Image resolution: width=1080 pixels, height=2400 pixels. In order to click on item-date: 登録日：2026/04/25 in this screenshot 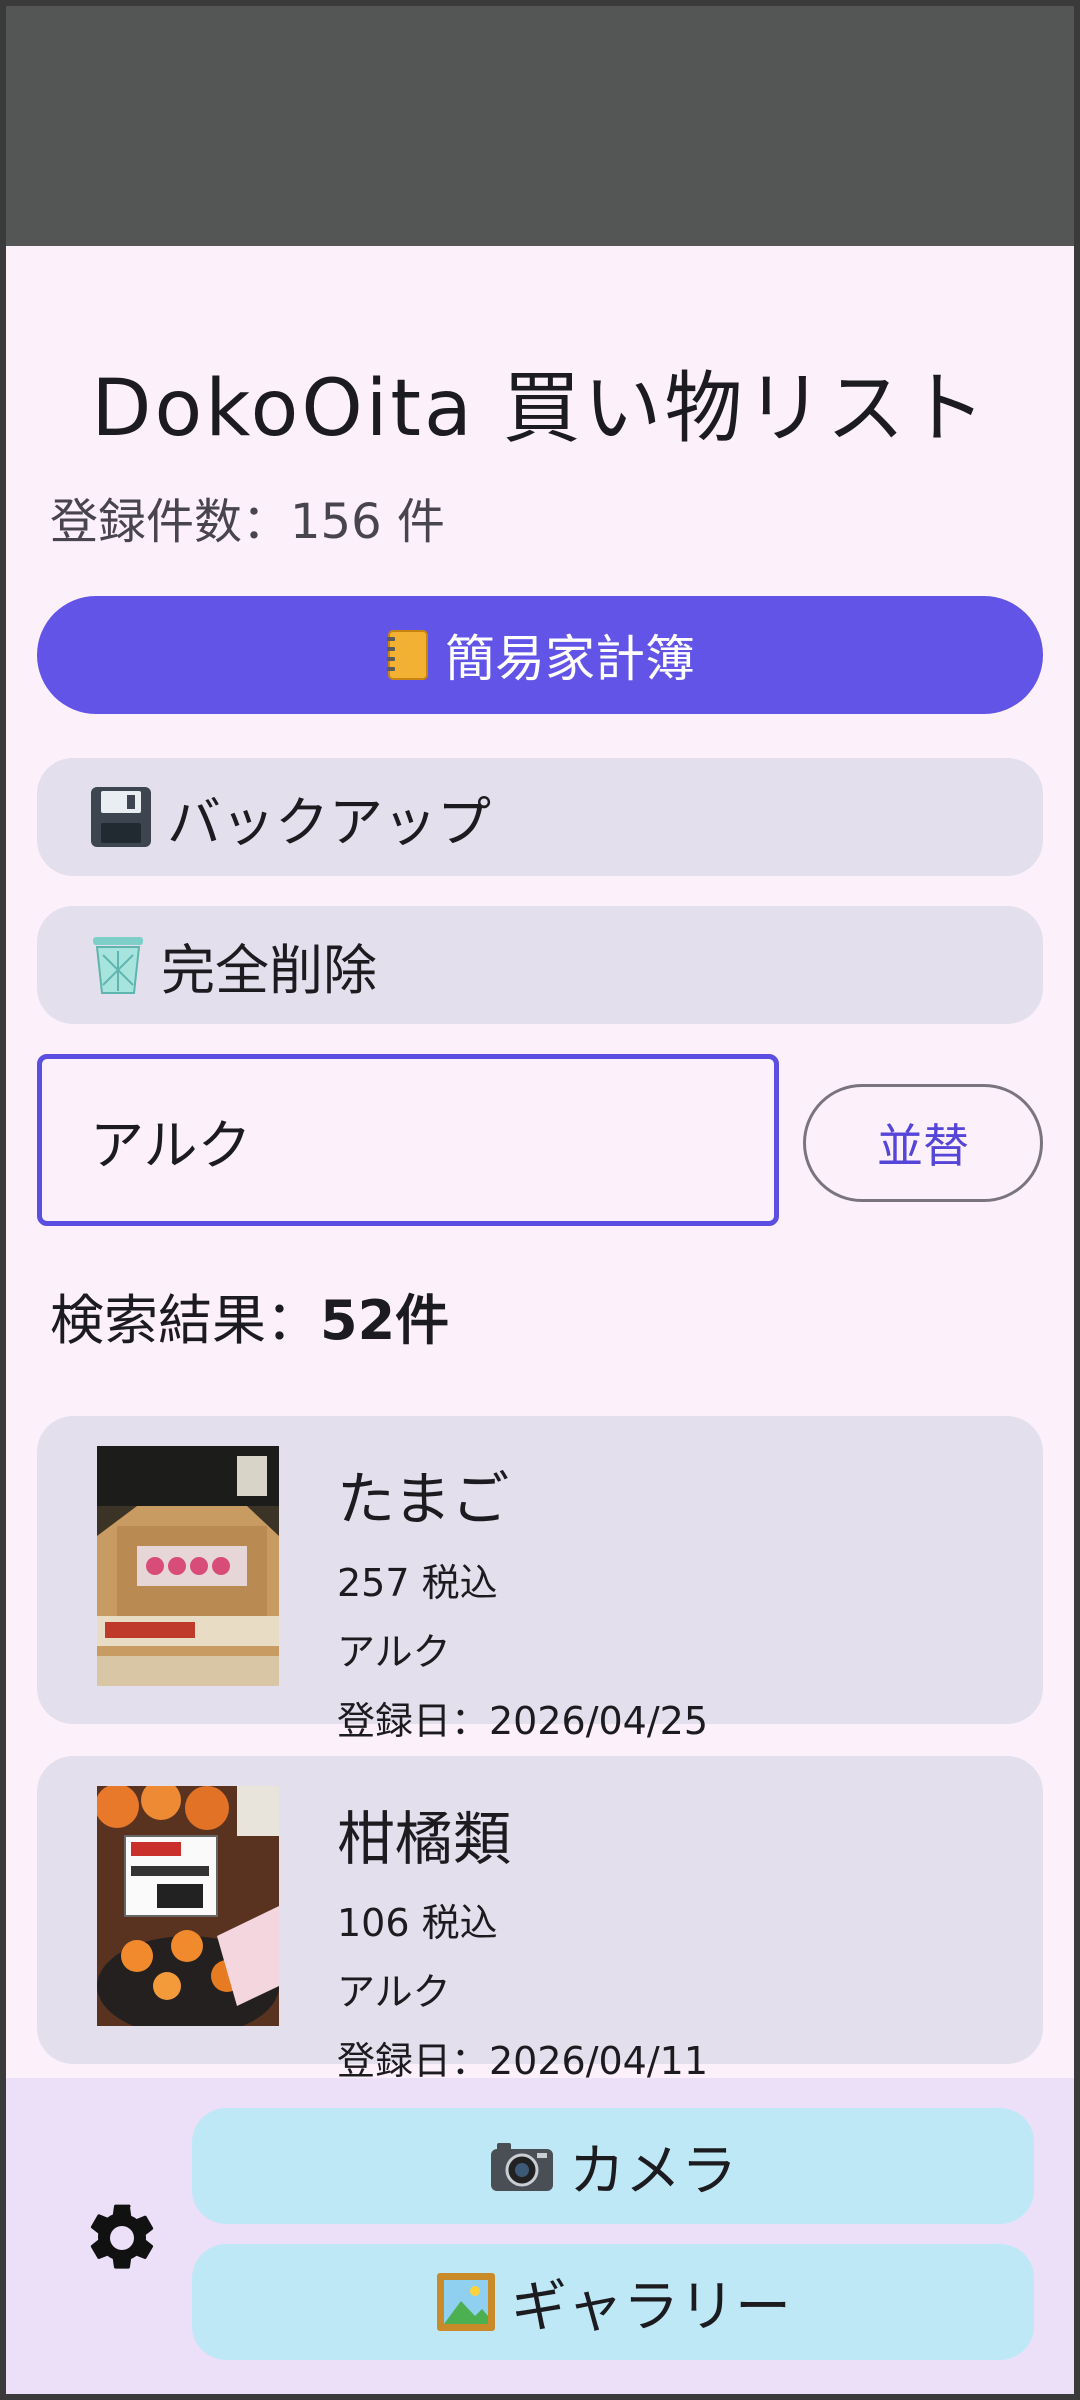, I will do `click(523, 1721)`.